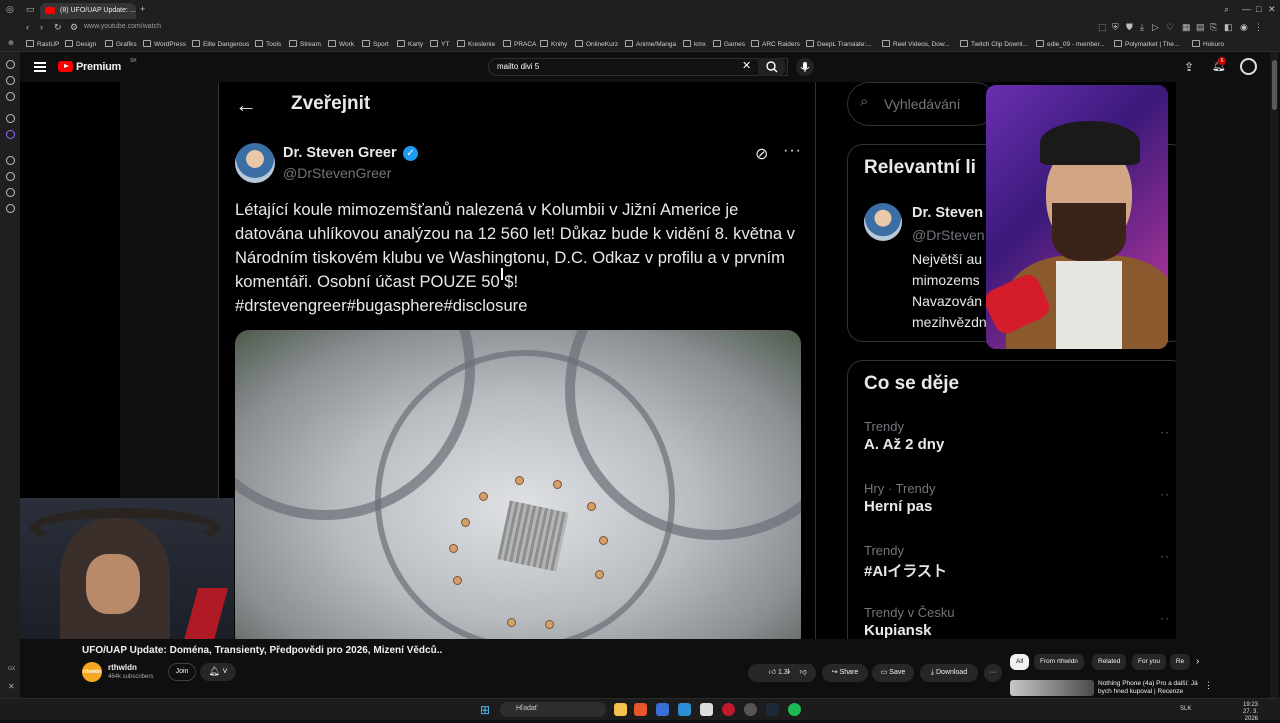  What do you see at coordinates (772, 709) in the screenshot?
I see `steam-icon` at bounding box center [772, 709].